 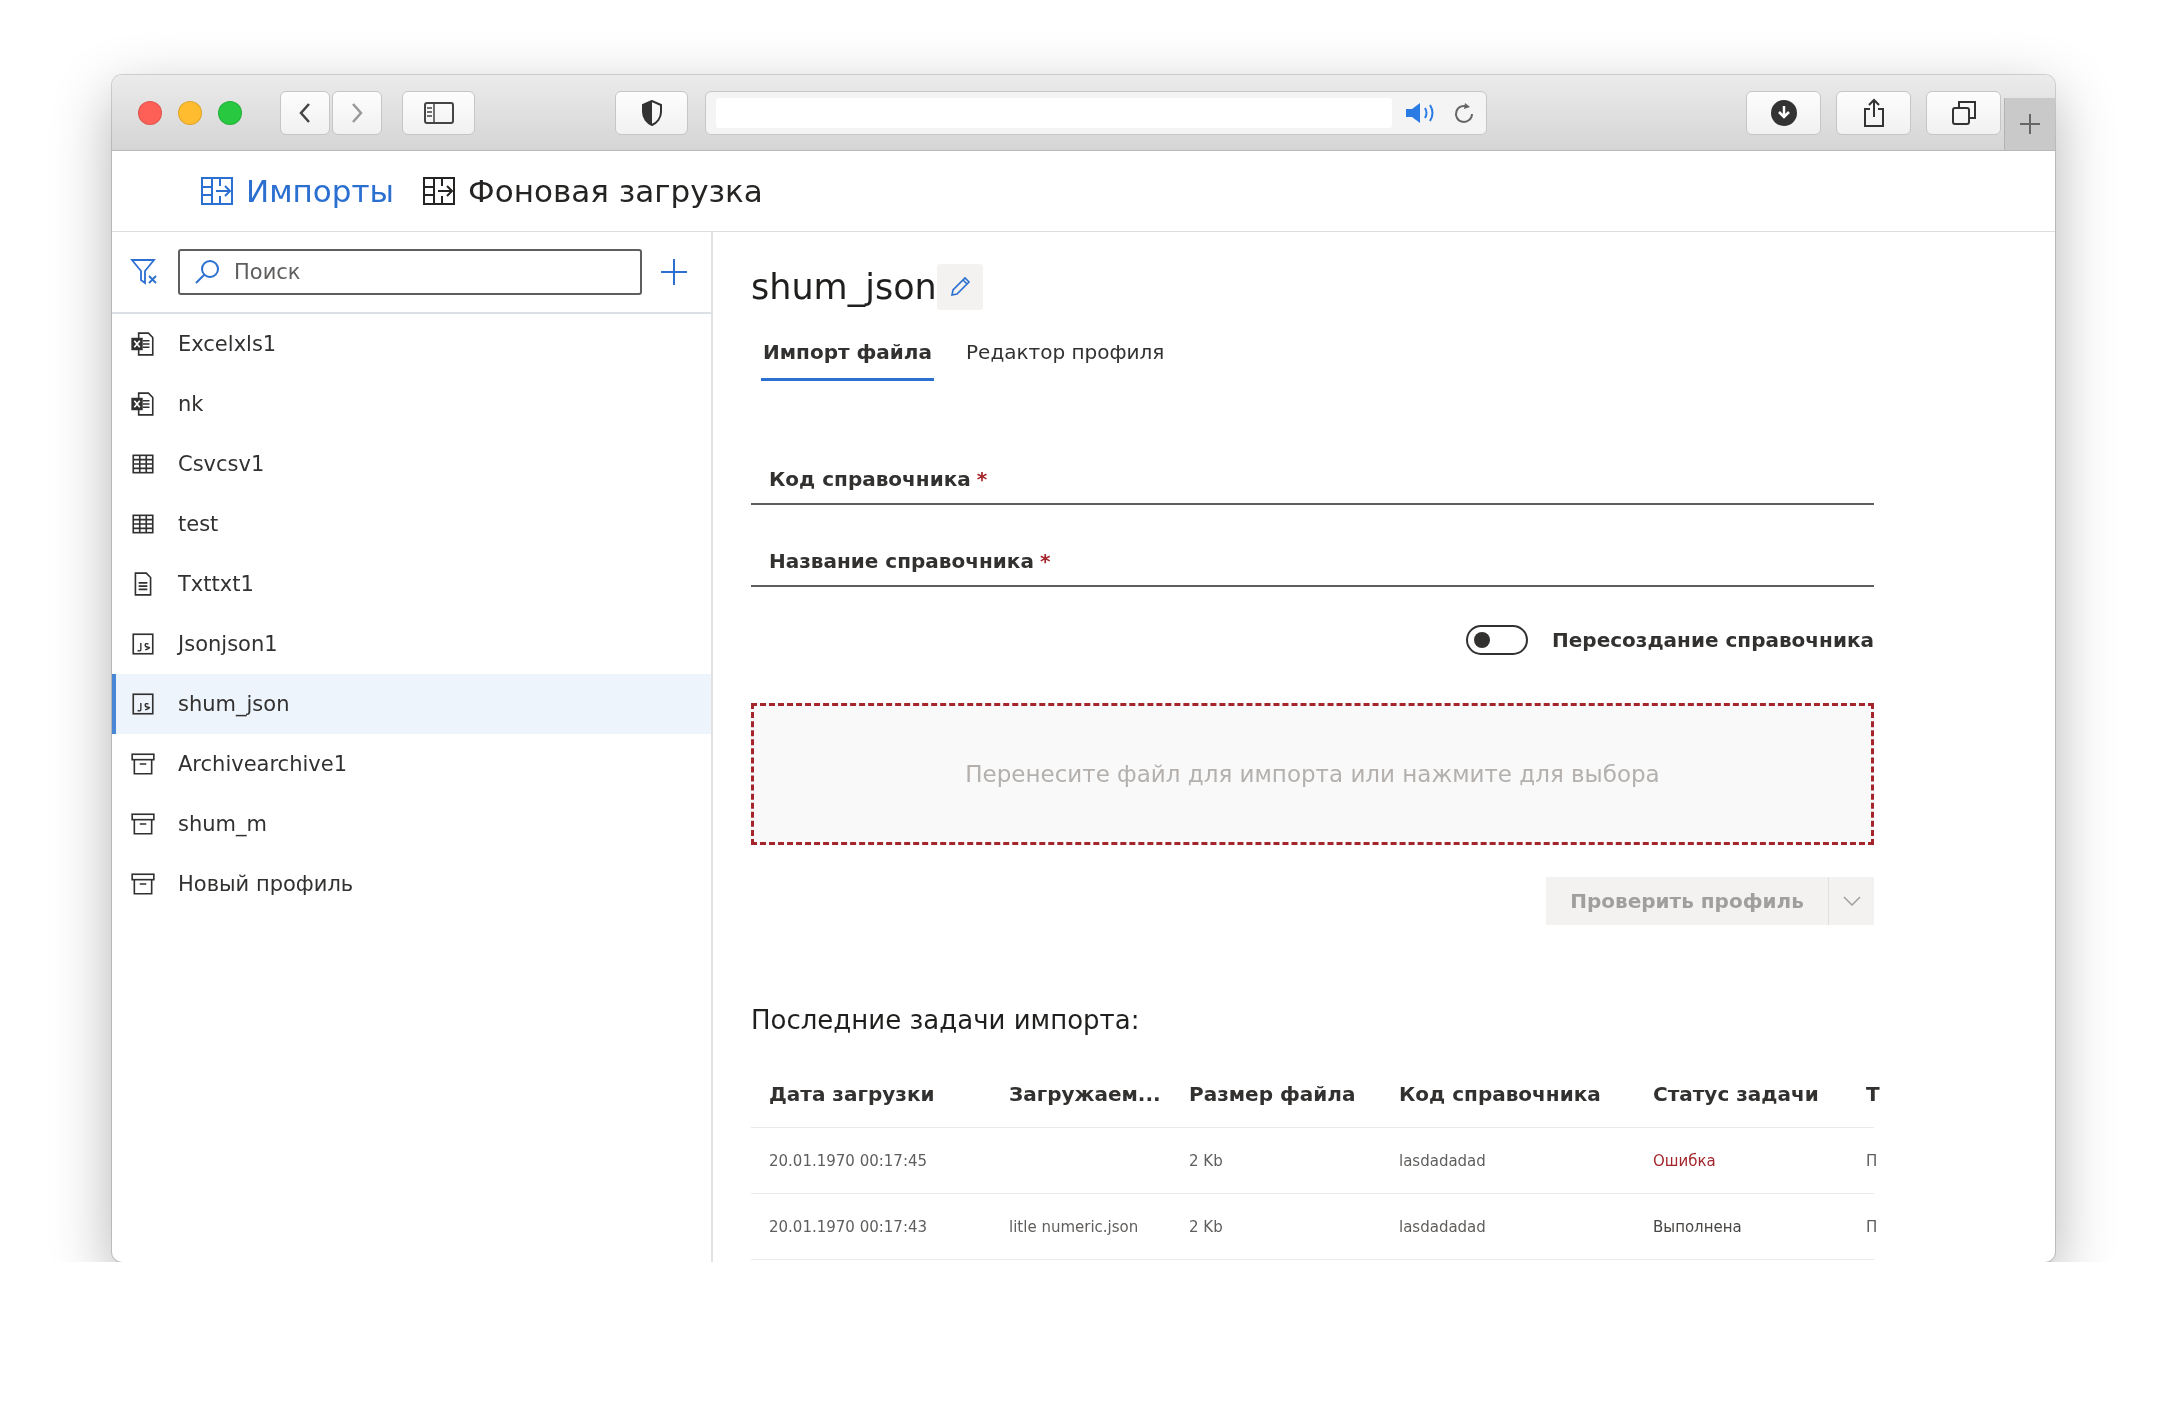 I want to click on sidebar-item: Jsonjson1, so click(x=411, y=644).